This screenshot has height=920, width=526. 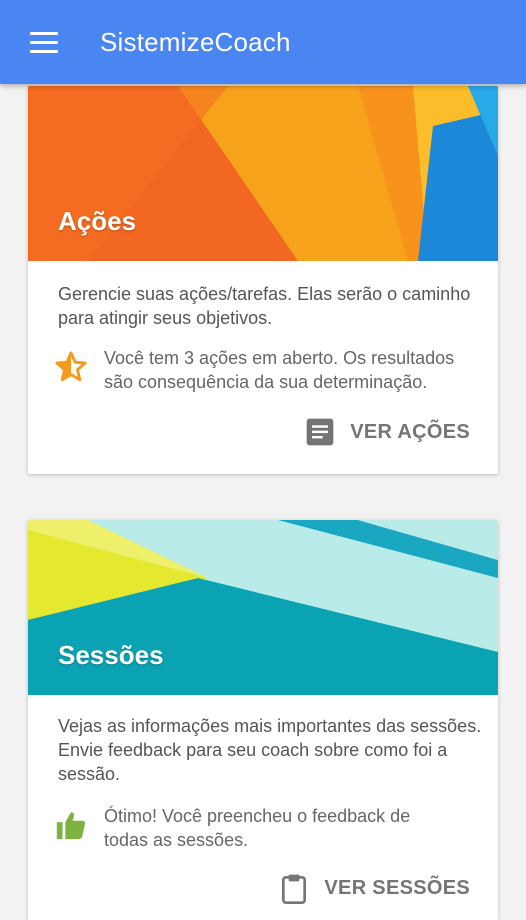 I want to click on ver-acoes-button: VER AÇÕES, so click(x=387, y=432).